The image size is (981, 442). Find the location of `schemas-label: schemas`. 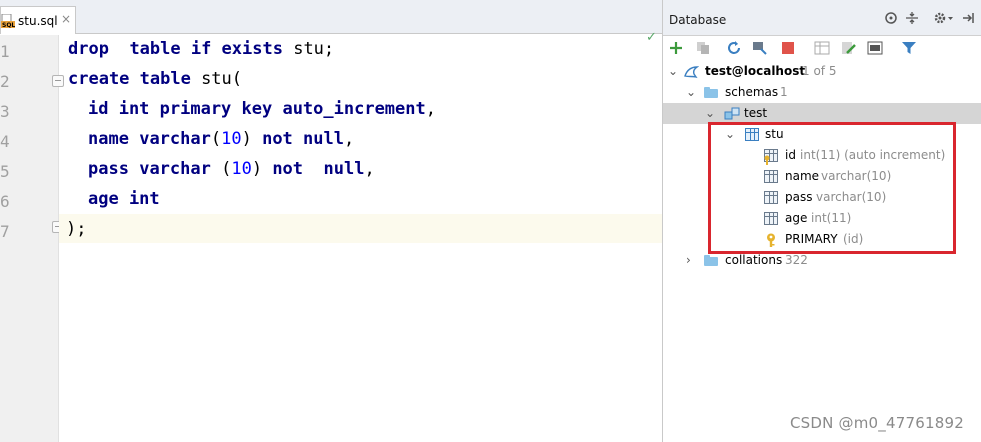

schemas-label: schemas is located at coordinates (752, 92).